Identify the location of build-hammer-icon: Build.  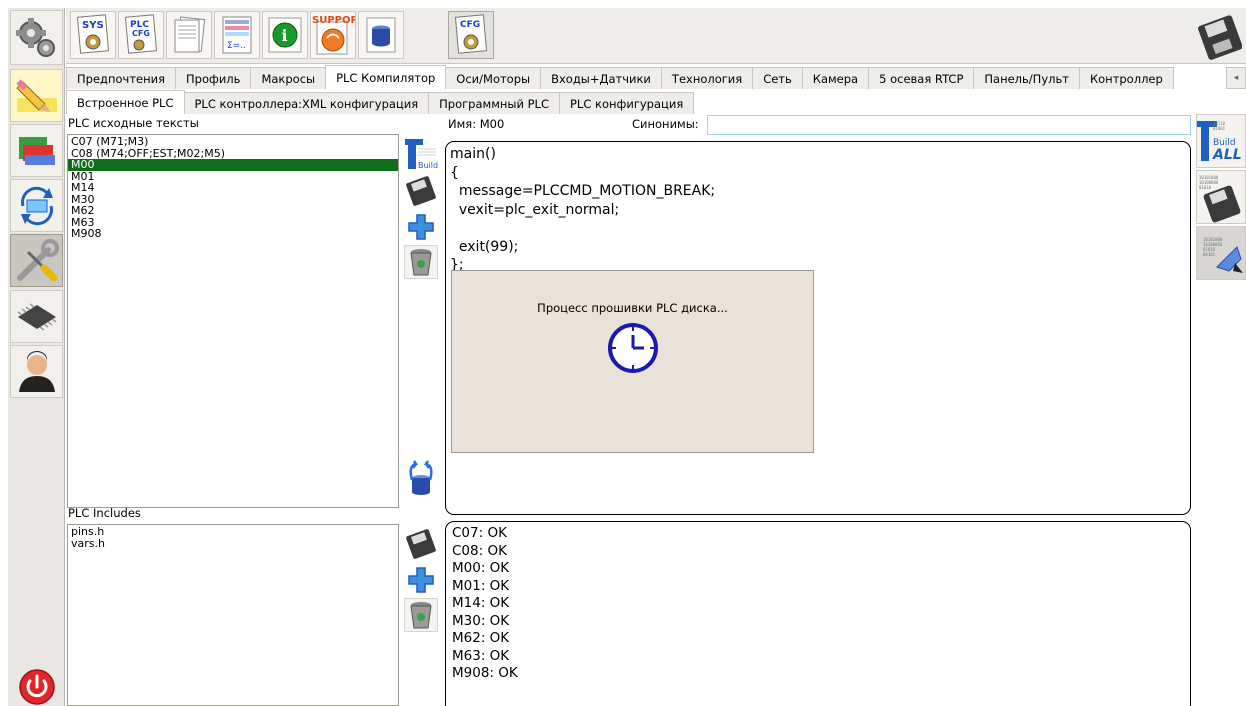
(421, 154).